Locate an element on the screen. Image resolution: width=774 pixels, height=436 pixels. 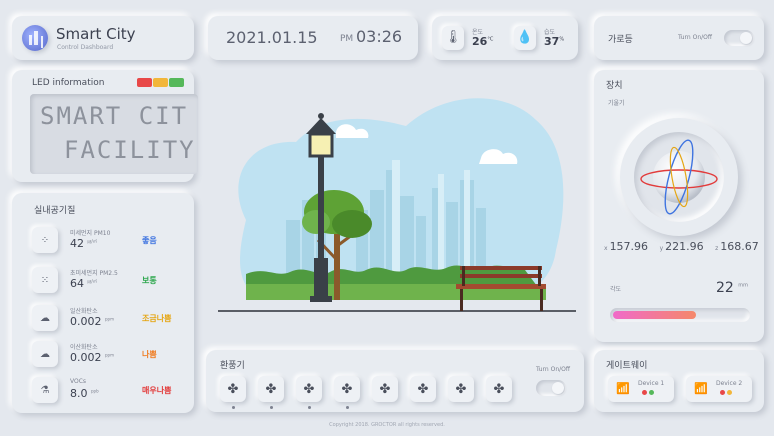
date-display: 2021.01.15 is located at coordinates (272, 37).